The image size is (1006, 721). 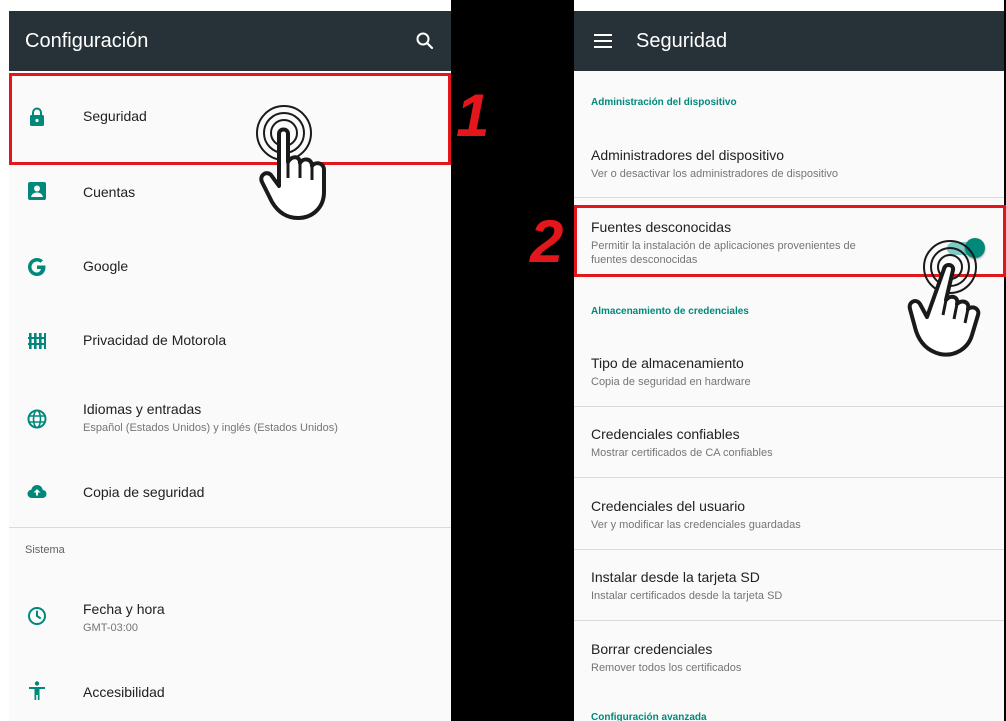 What do you see at coordinates (665, 434) in the screenshot?
I see `setting-title: Credenciales confiables` at bounding box center [665, 434].